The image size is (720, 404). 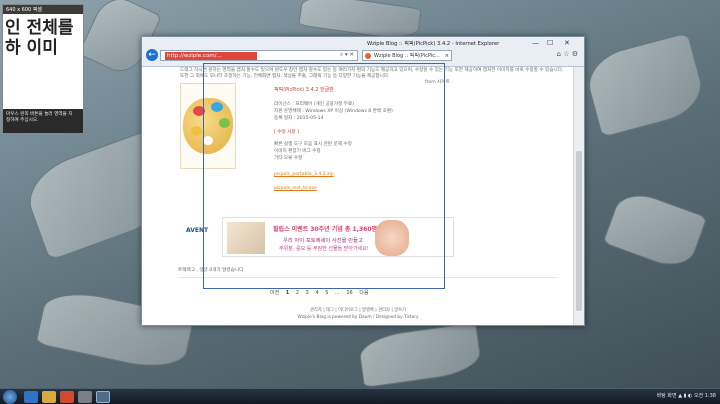 I want to click on picpick-logo-image, so click(x=208, y=126).